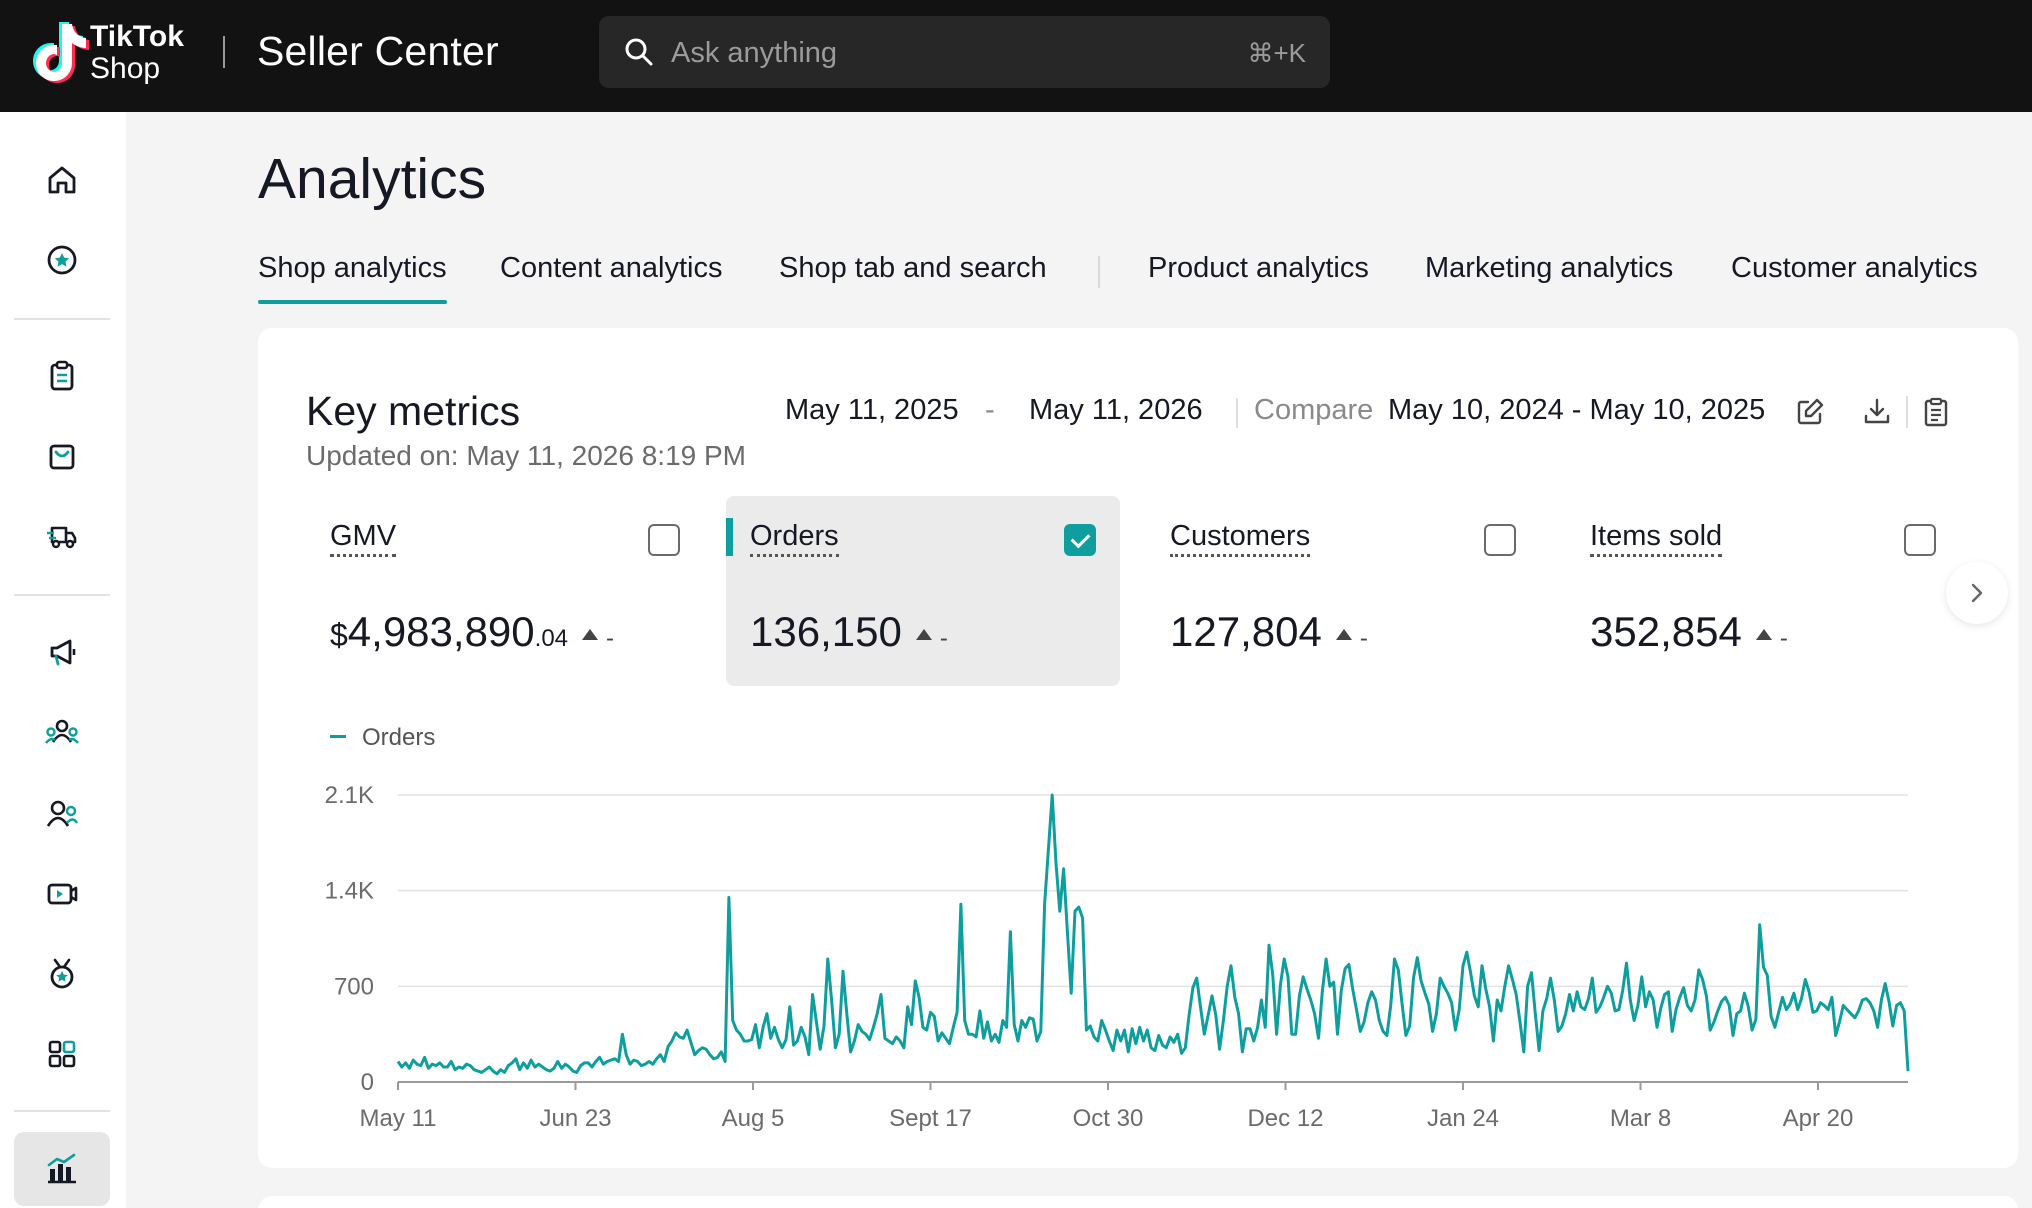  What do you see at coordinates (1640, 1118) in the screenshot?
I see `x-tick-label: Mar 8` at bounding box center [1640, 1118].